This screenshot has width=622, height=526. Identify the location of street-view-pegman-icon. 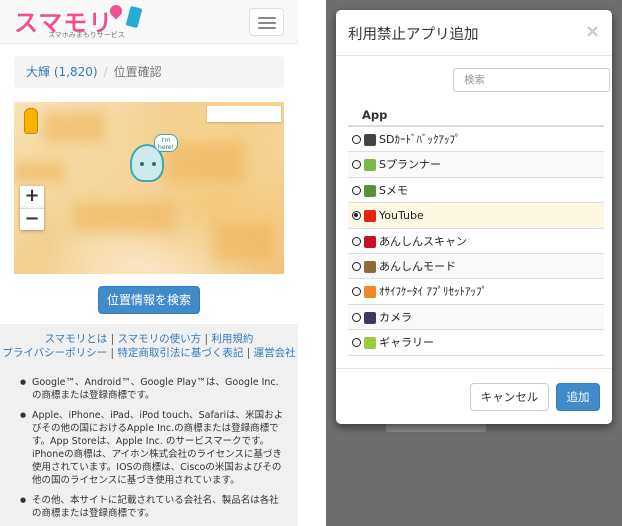
(31, 121).